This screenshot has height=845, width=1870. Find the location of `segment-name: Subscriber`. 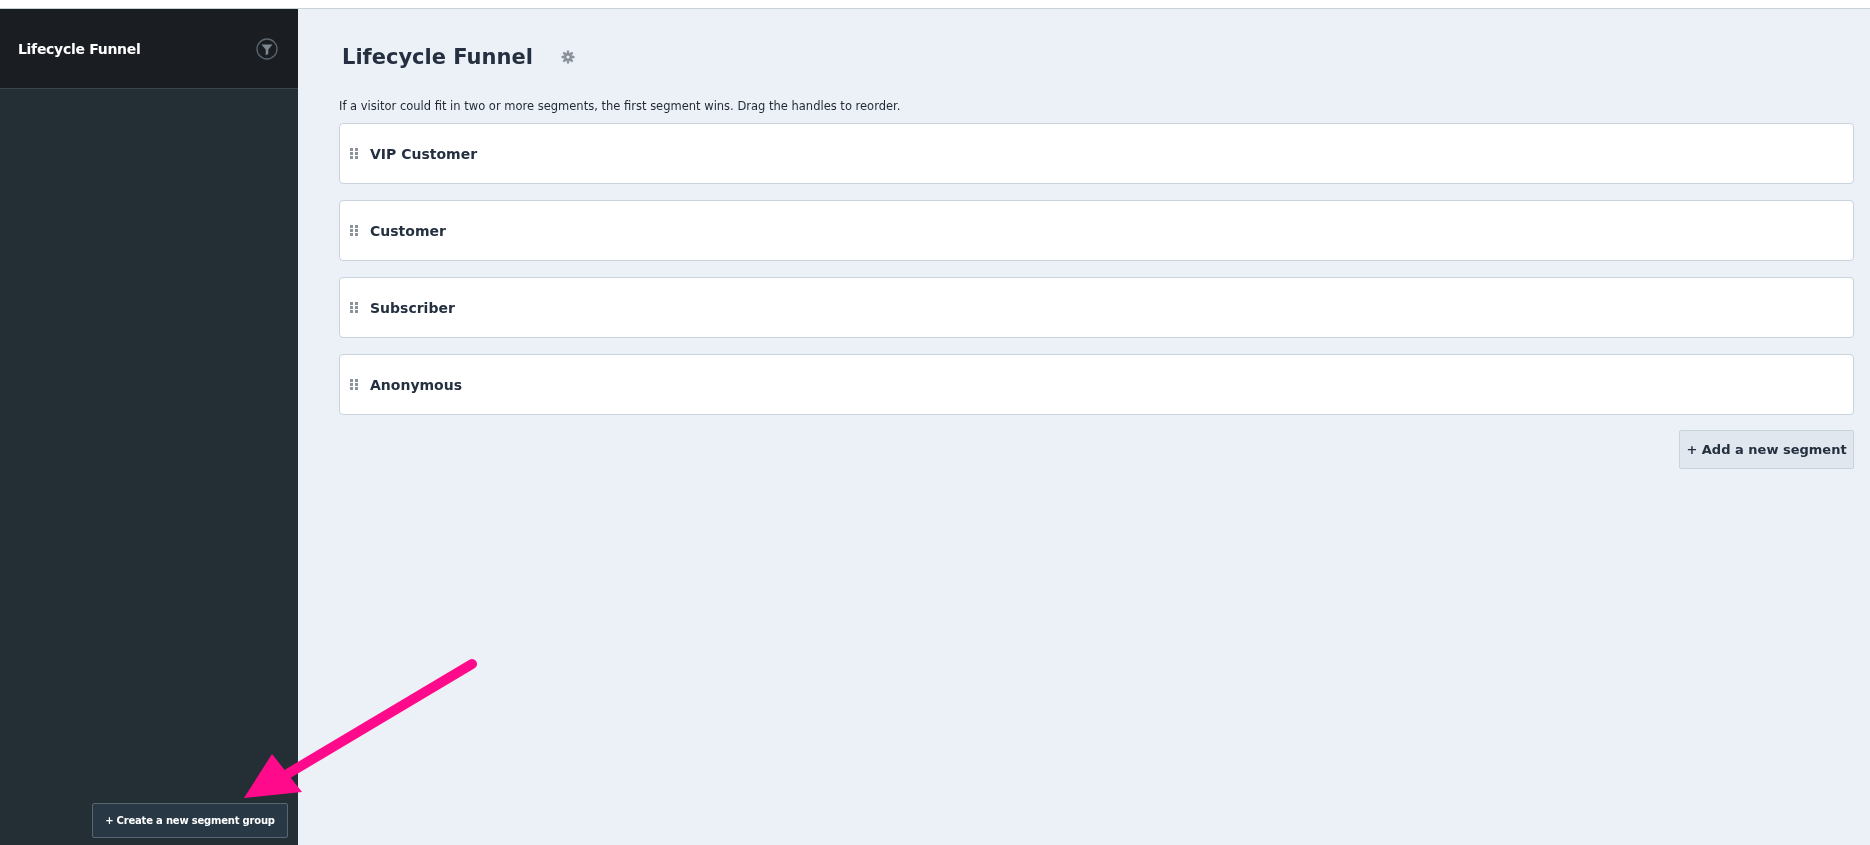

segment-name: Subscriber is located at coordinates (412, 307).